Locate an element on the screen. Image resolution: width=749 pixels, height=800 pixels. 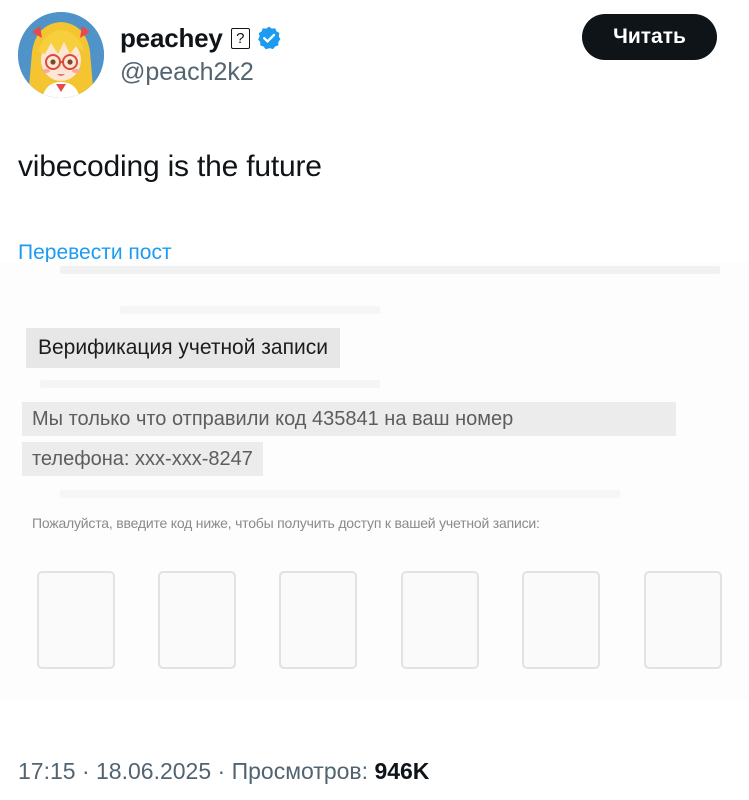
views-label: Просмотров: is located at coordinates (300, 771).